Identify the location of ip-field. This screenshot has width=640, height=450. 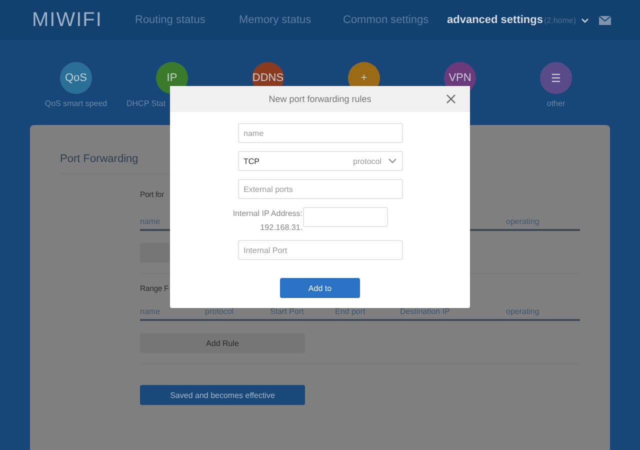
(345, 217).